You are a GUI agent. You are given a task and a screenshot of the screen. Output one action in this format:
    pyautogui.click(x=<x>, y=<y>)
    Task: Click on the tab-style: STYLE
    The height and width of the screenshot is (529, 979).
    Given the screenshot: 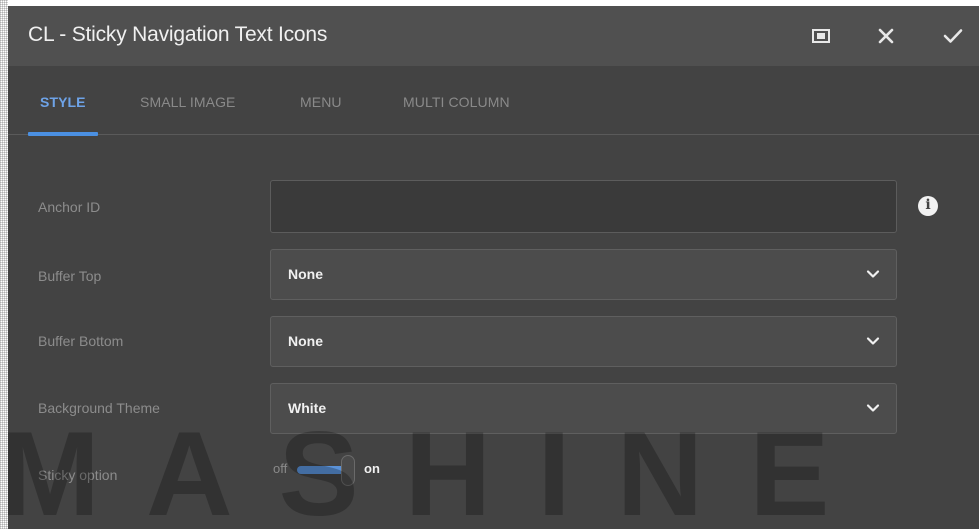 What is the action you would take?
    pyautogui.click(x=63, y=102)
    